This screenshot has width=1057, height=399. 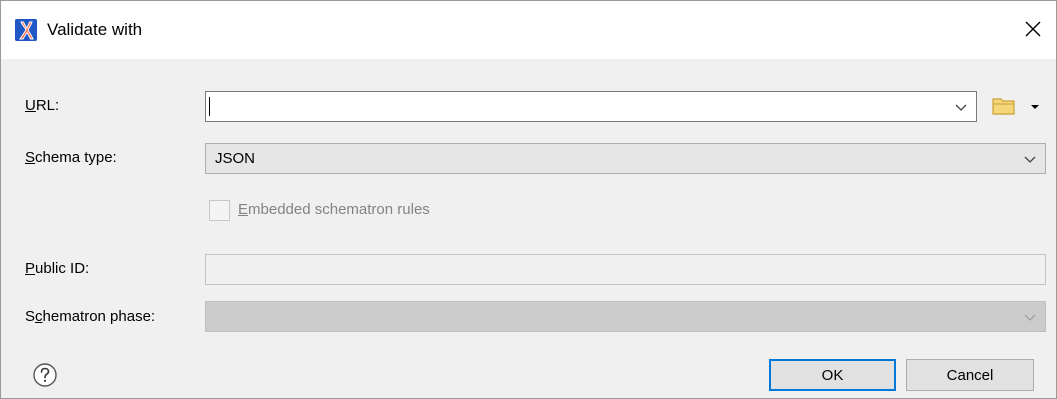 I want to click on public-id-label: Public ID:, so click(x=57, y=268).